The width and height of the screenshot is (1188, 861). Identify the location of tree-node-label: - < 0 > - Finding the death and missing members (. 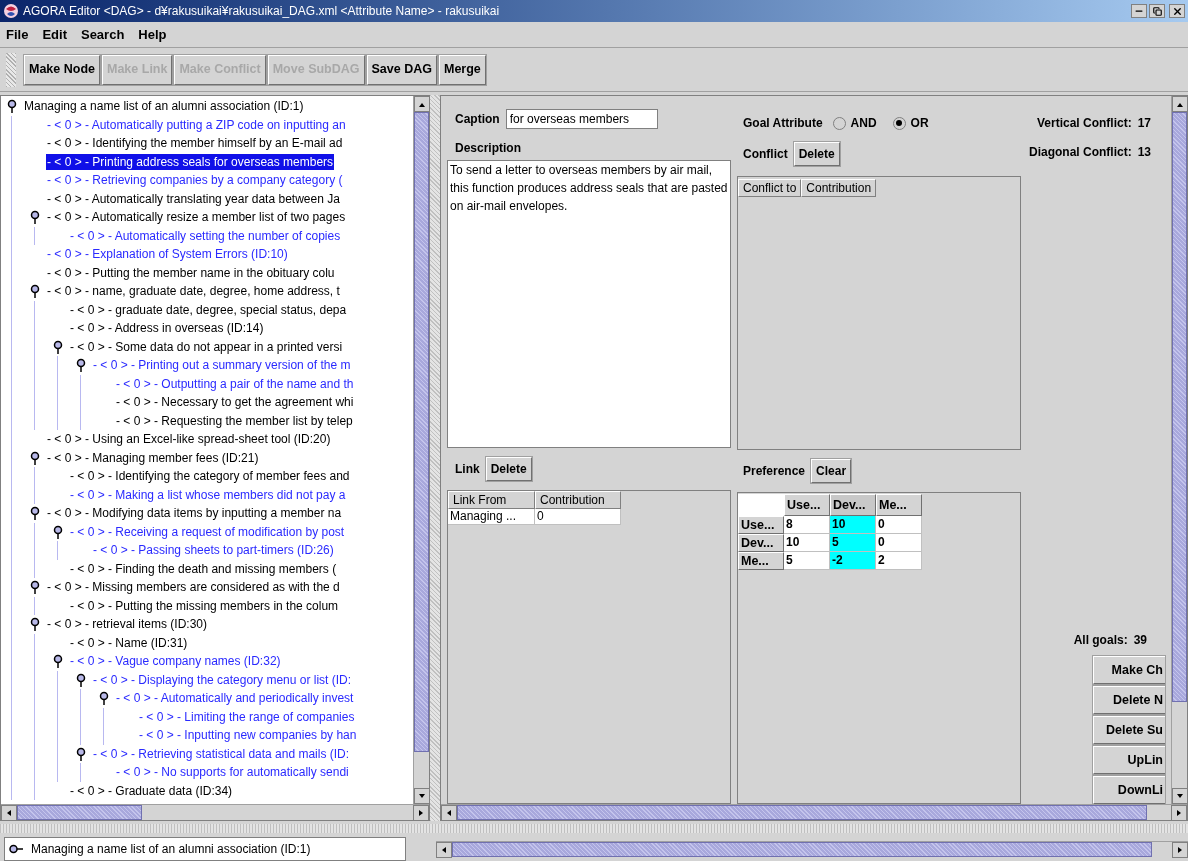
(203, 568).